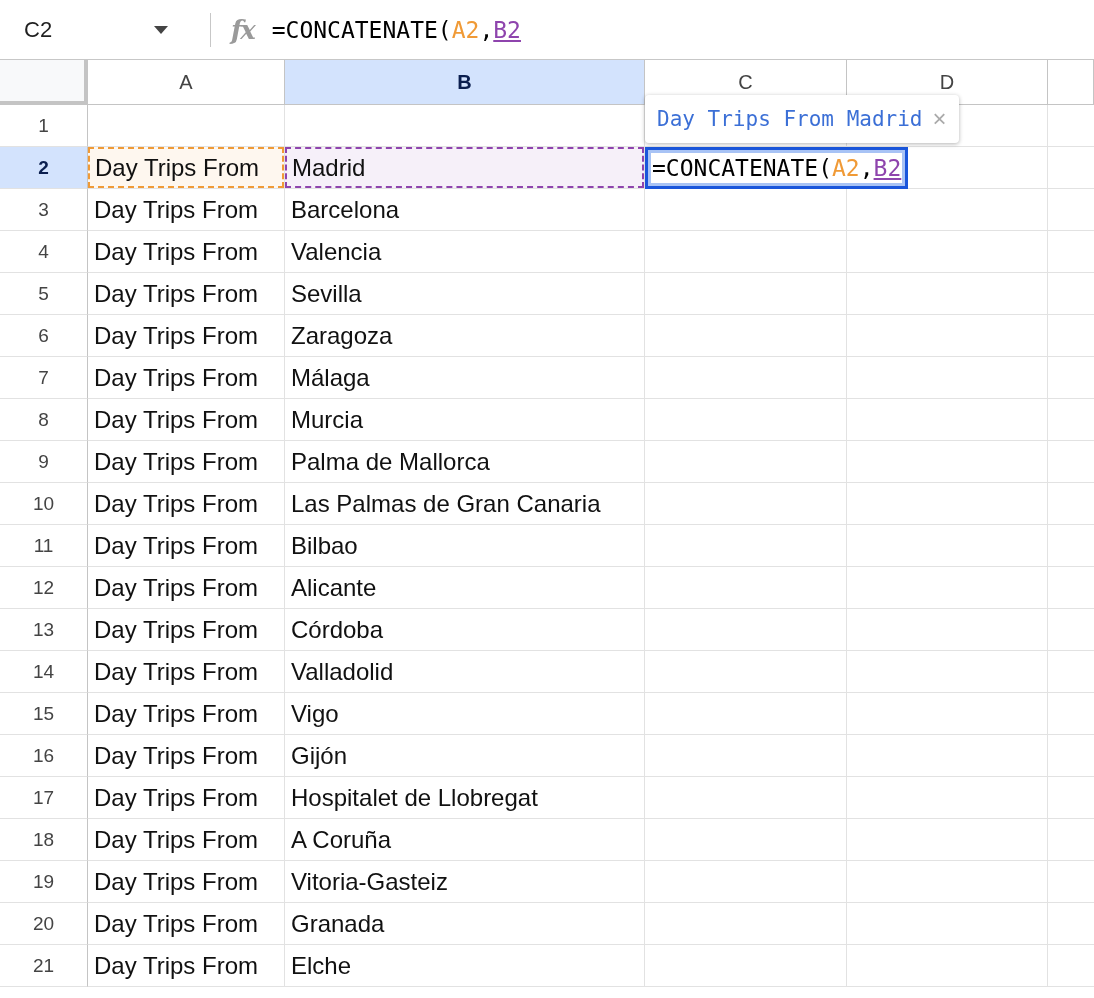 The width and height of the screenshot is (1094, 998). Describe the element at coordinates (465, 756) in the screenshot. I see `table-cell: Gijón` at that location.